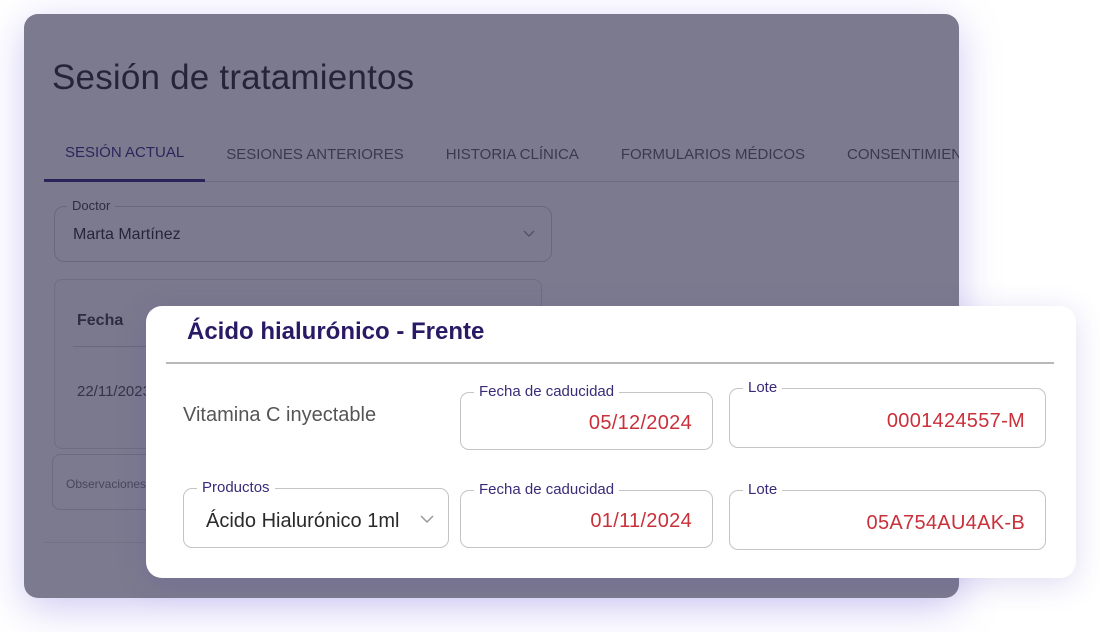 The height and width of the screenshot is (632, 1100). What do you see at coordinates (315, 154) in the screenshot?
I see `tab-sesiones-anteriores: SESIONES ANTERIORES` at bounding box center [315, 154].